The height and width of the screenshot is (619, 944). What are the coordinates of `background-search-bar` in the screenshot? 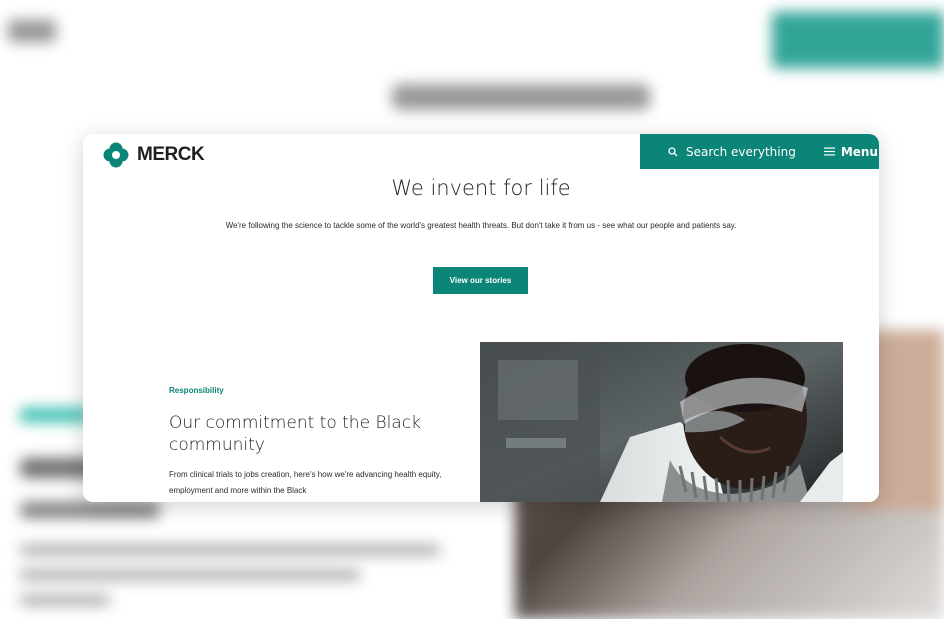 It's located at (858, 40).